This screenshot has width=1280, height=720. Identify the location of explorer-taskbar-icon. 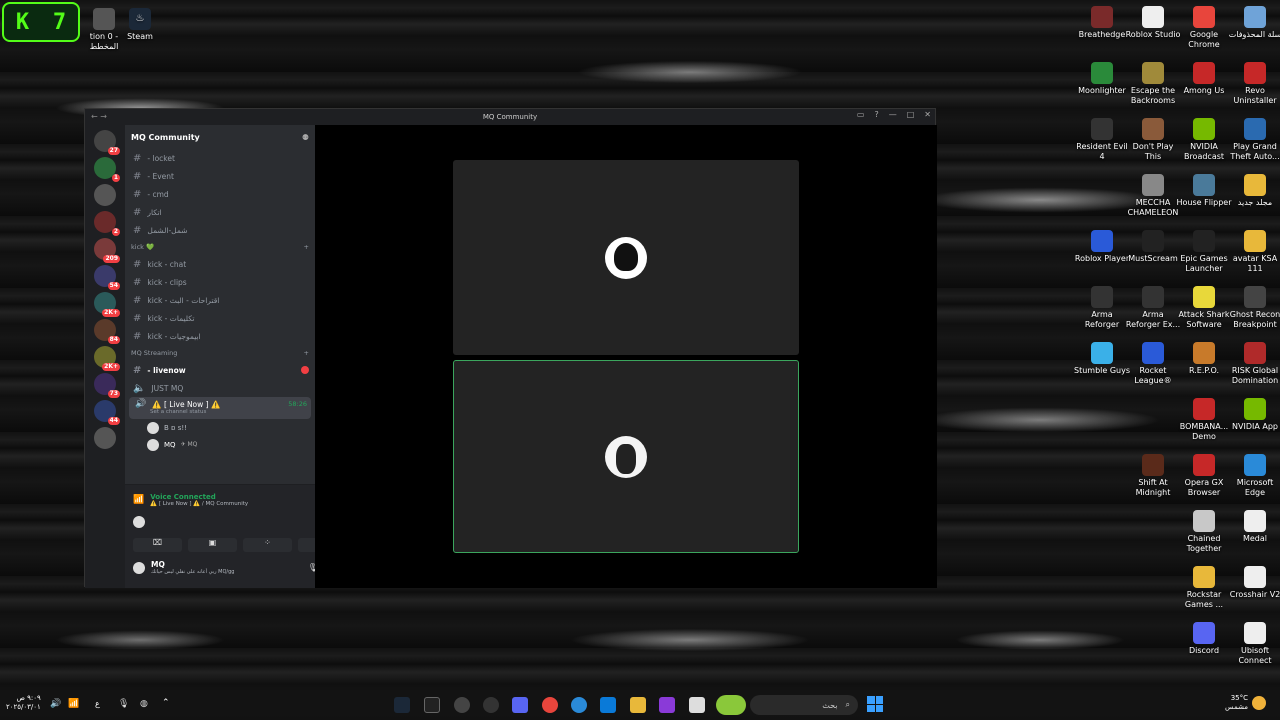
(638, 705).